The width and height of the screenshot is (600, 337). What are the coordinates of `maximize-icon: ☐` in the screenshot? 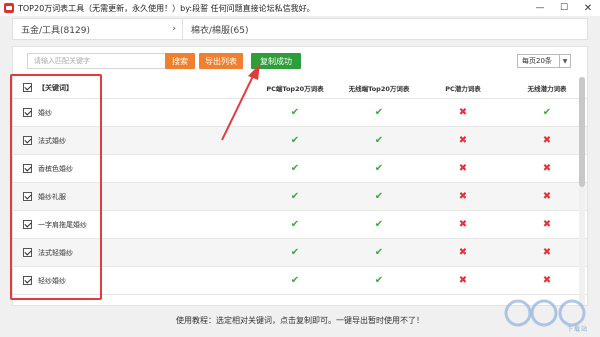 It's located at (564, 8).